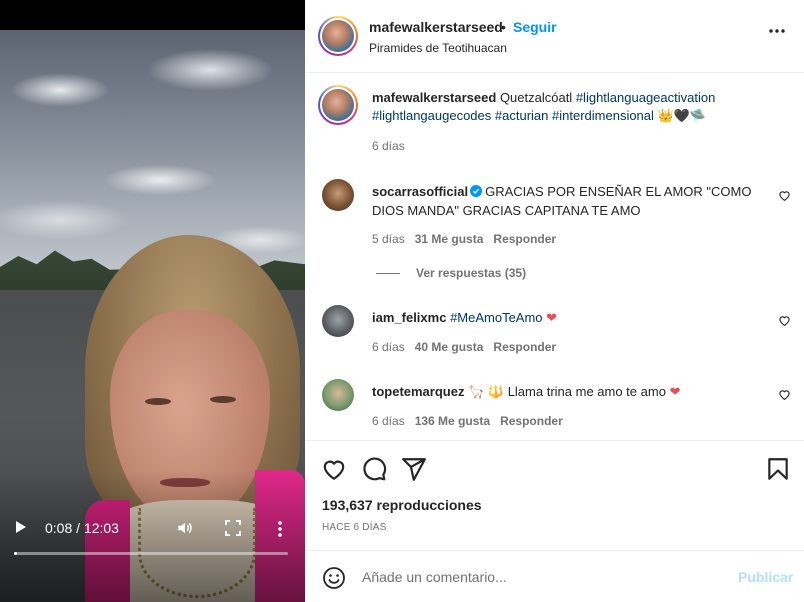 The height and width of the screenshot is (602, 804). I want to click on bookmark-icon, so click(778, 469).